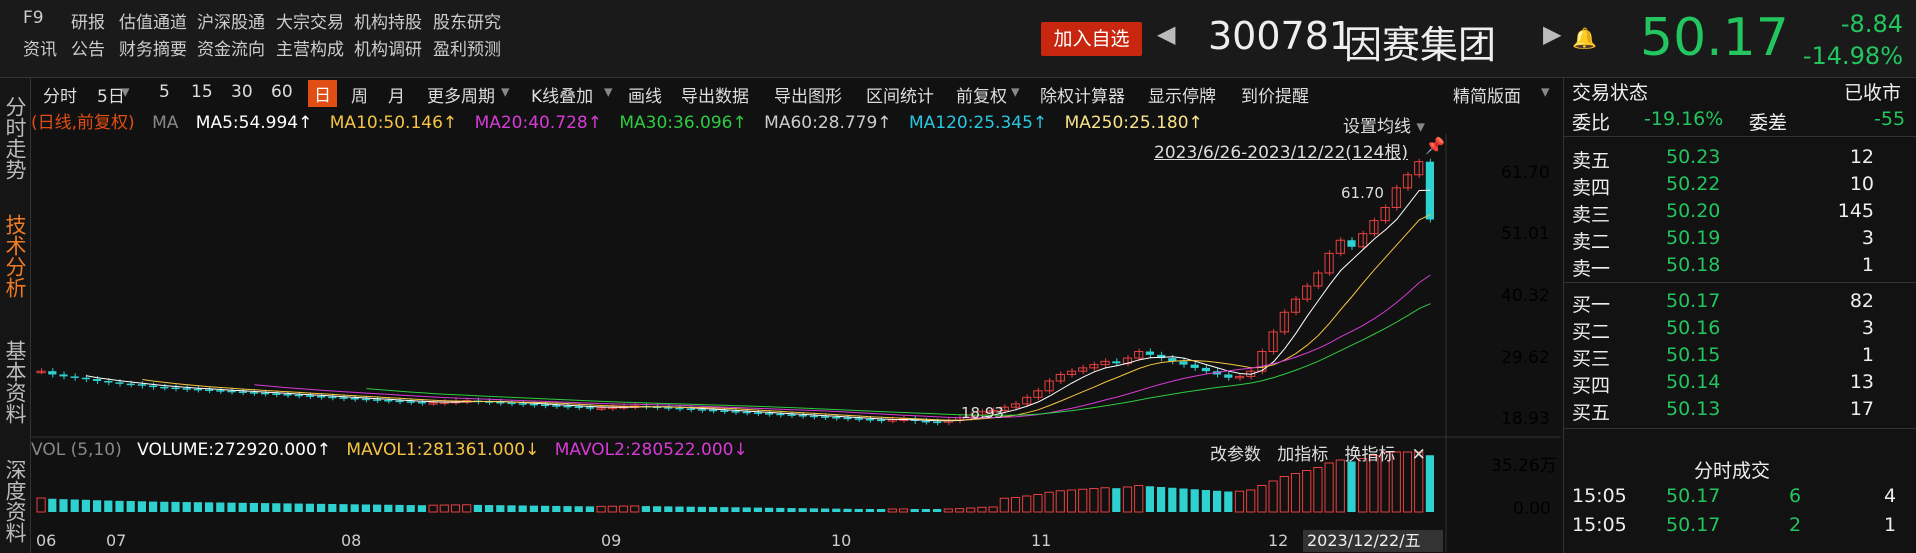  I want to click on next-stock-icon: ▶, so click(1552, 34).